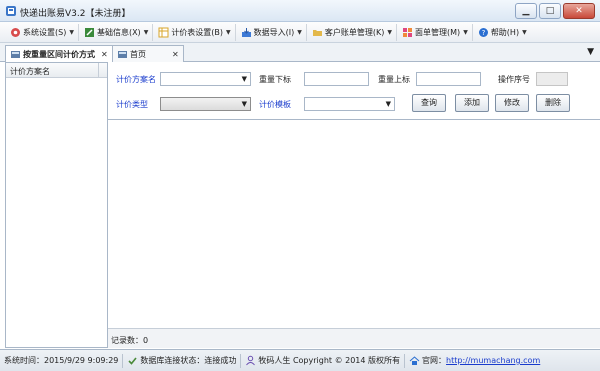 The height and width of the screenshot is (371, 600). What do you see at coordinates (448, 79) in the screenshot?
I see `weight-upper-input` at bounding box center [448, 79].